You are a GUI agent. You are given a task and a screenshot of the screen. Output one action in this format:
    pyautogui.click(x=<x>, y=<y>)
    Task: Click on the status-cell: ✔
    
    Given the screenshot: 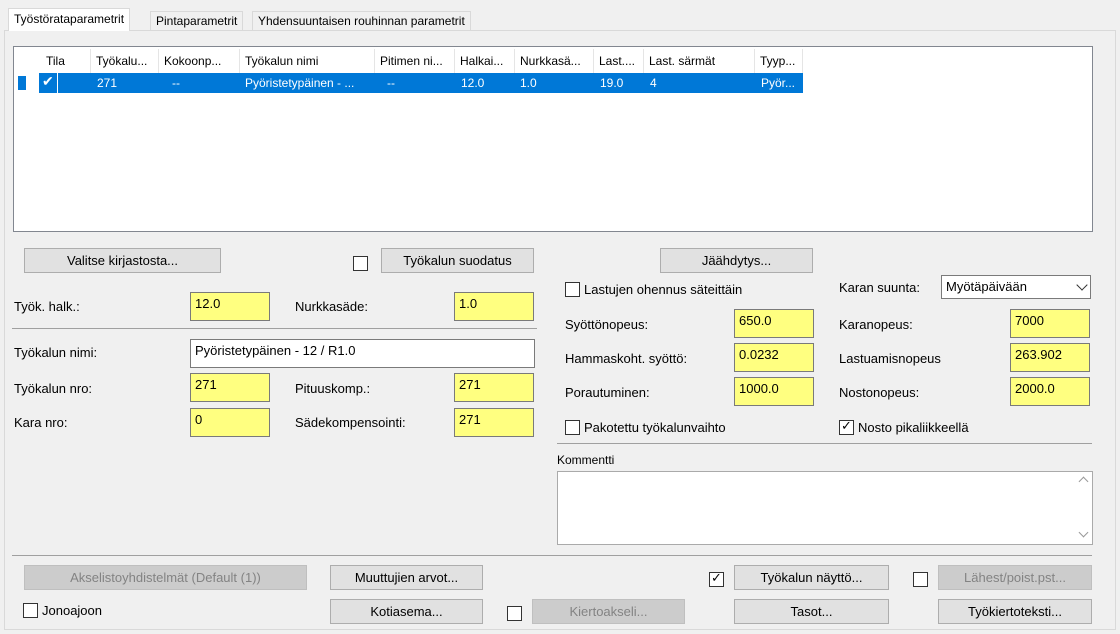 What is the action you would take?
    pyautogui.click(x=48, y=83)
    